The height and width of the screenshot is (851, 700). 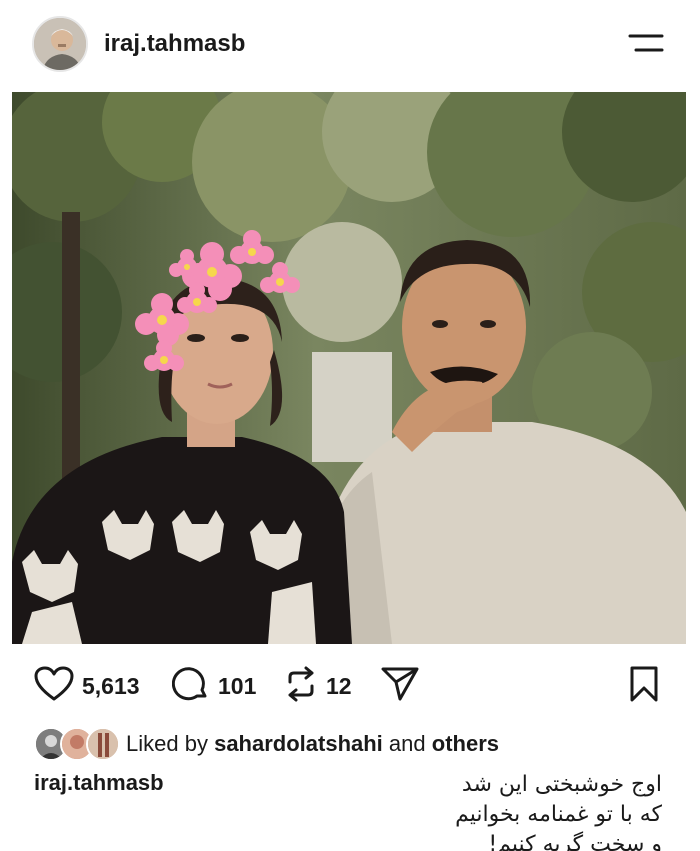 I want to click on liked-by-row: Liked by sahardolatshahi and others, so click(x=266, y=744).